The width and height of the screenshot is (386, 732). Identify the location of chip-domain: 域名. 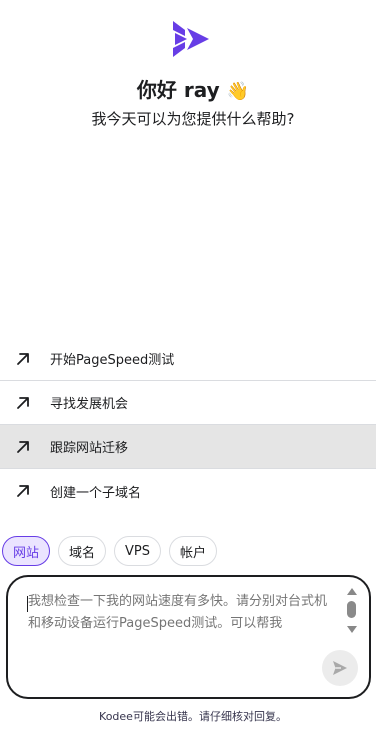
(82, 551).